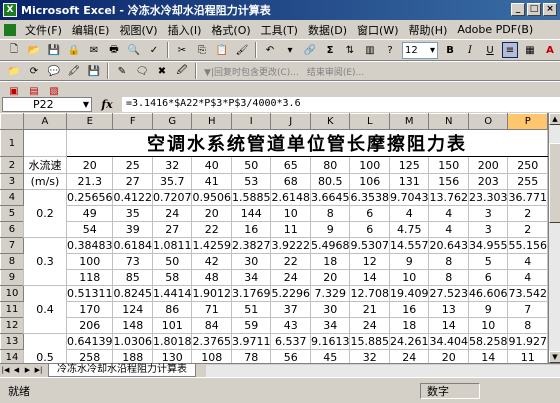  What do you see at coordinates (251, 356) in the screenshot?
I see `data-cell: 78` at bounding box center [251, 356].